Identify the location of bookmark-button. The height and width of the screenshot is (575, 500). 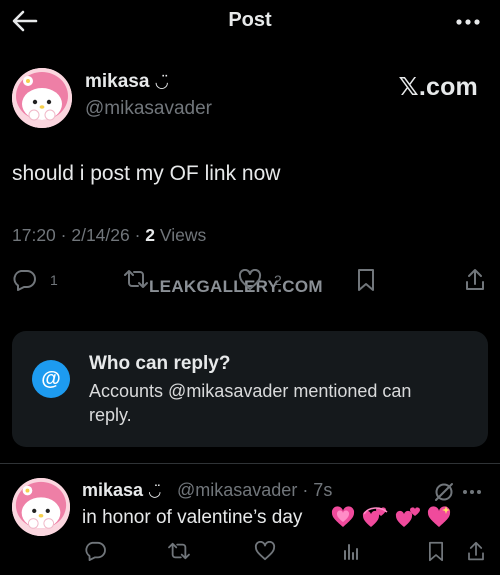
(366, 280).